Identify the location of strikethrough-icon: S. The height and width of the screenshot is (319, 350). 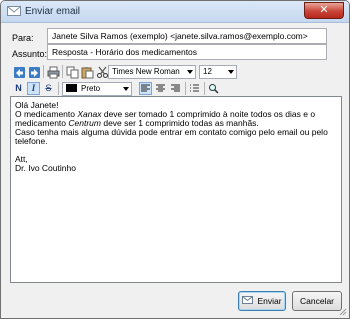
(48, 88).